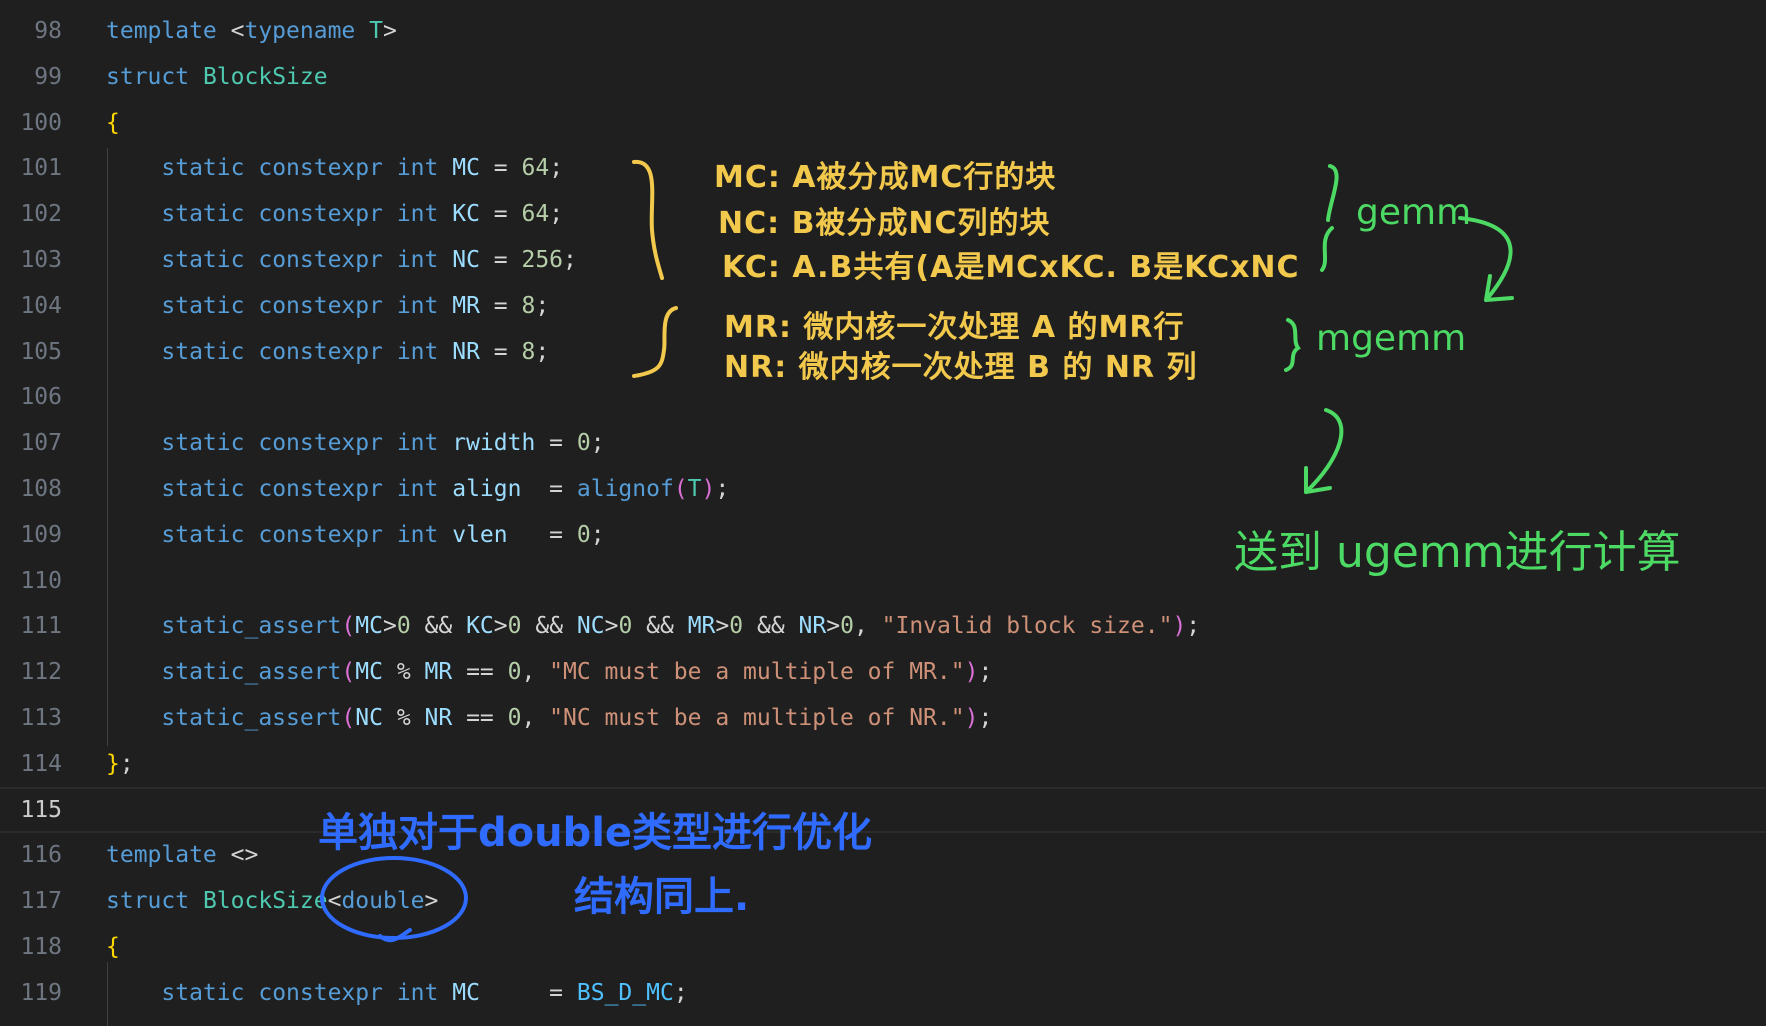 The image size is (1766, 1026). I want to click on code-text: static constexpr int vlen = 0;, so click(355, 535).